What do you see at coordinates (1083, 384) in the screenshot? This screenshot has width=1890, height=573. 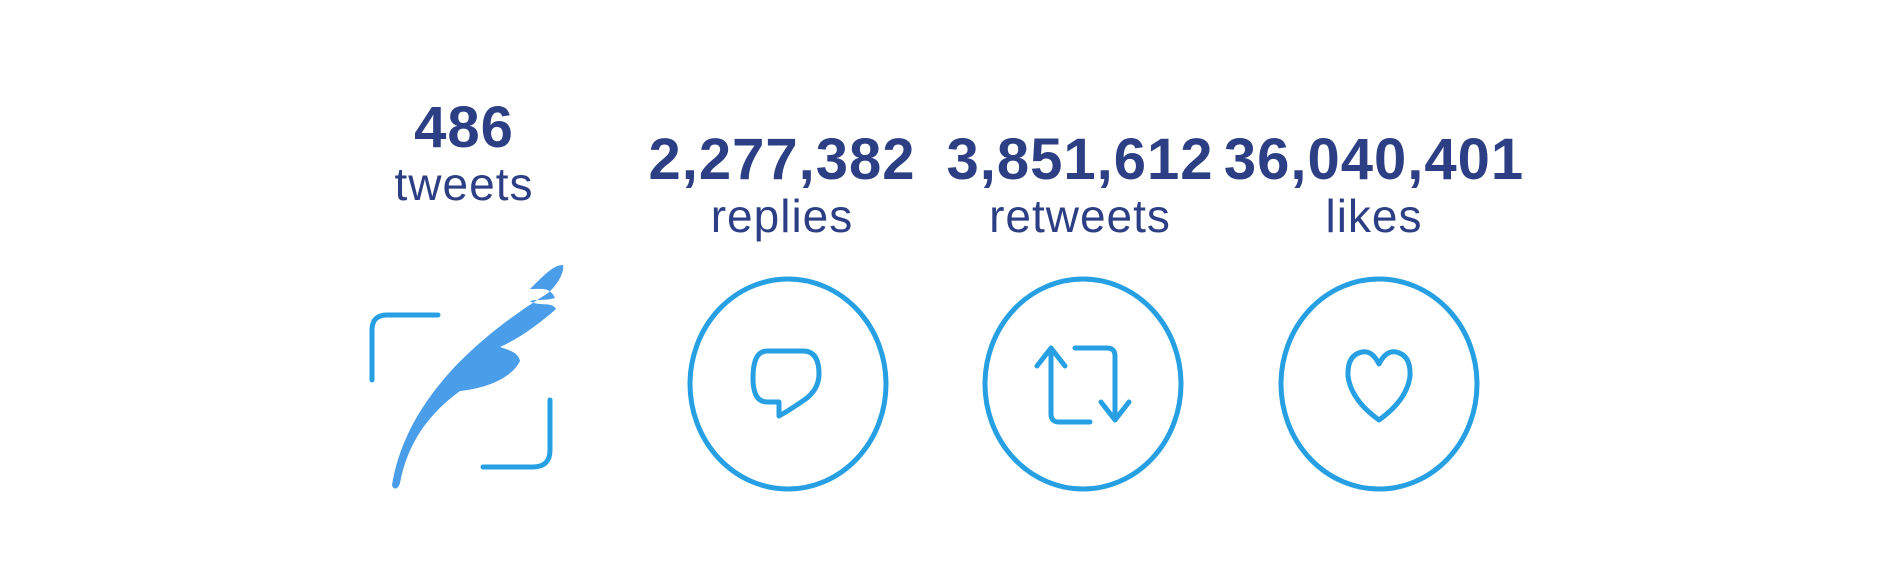 I see `retweet-arrows-icon` at bounding box center [1083, 384].